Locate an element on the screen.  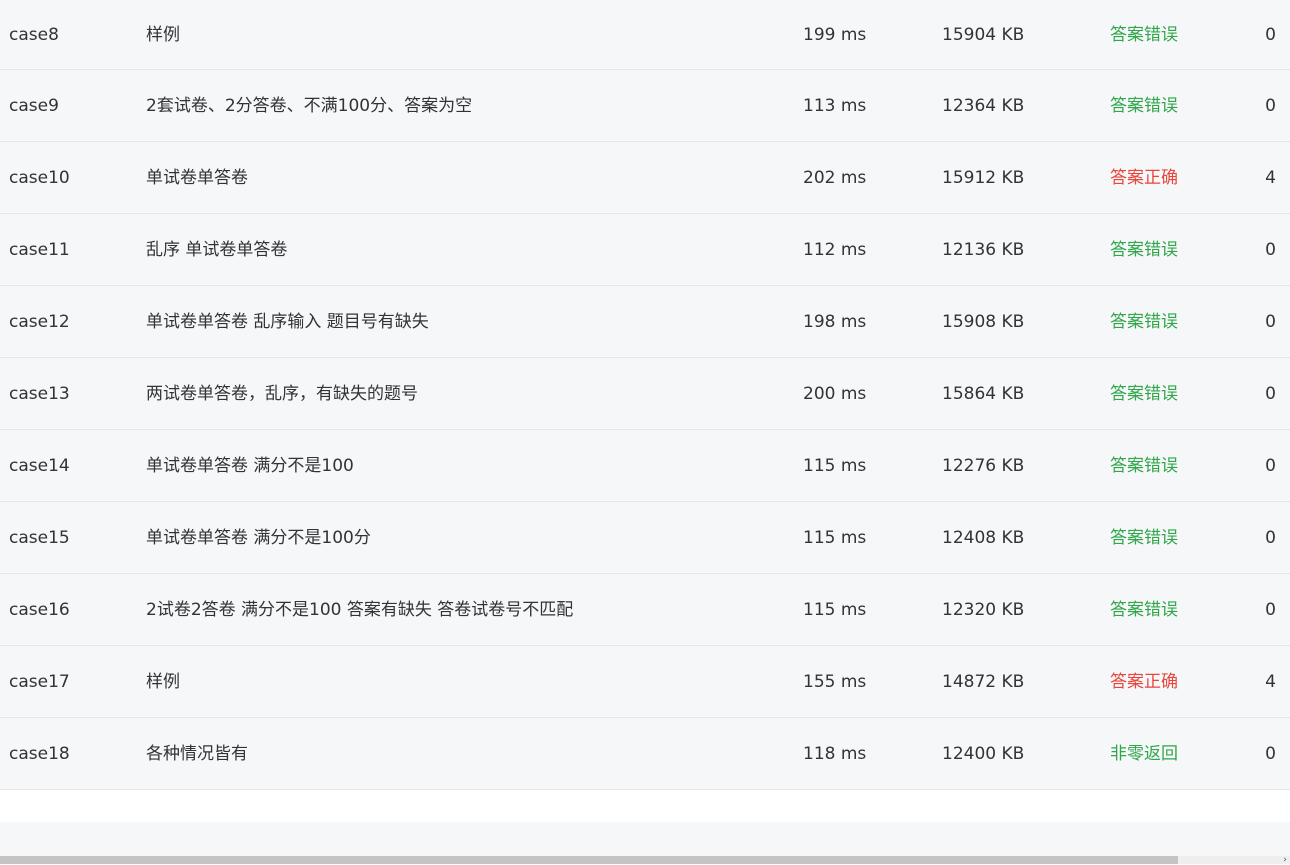
table-row: case10 单试卷单答卷 202 ms 15912 KB 答案正确 4 is located at coordinates (645, 178).